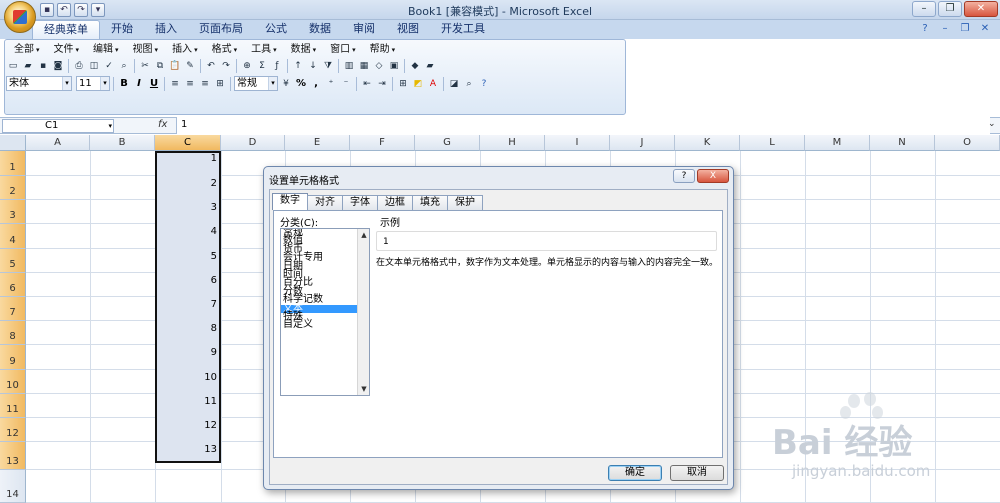 The height and width of the screenshot is (503, 1000). Describe the element at coordinates (13, 163) in the screenshot. I see `row-header-1: 1` at that location.